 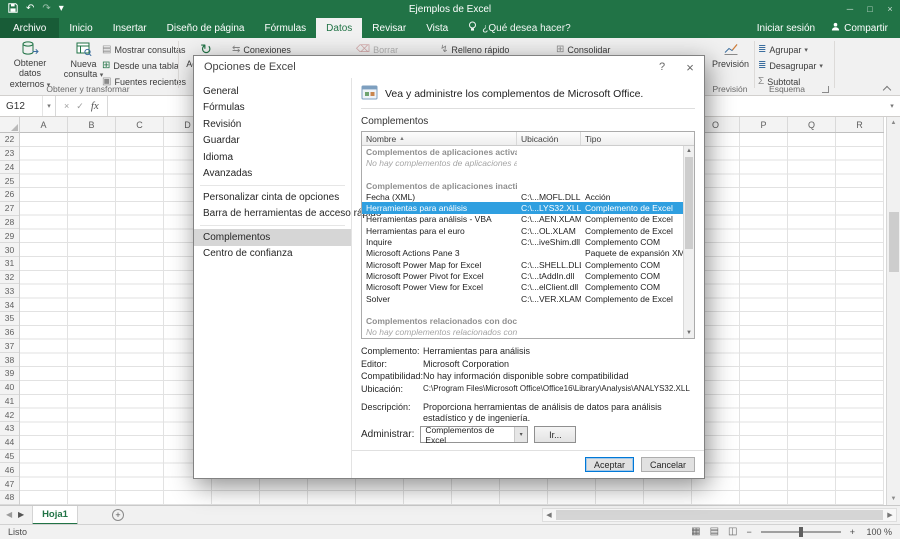 What do you see at coordinates (732, 532) in the screenshot?
I see `page-break-view-icon: ◫` at bounding box center [732, 532].